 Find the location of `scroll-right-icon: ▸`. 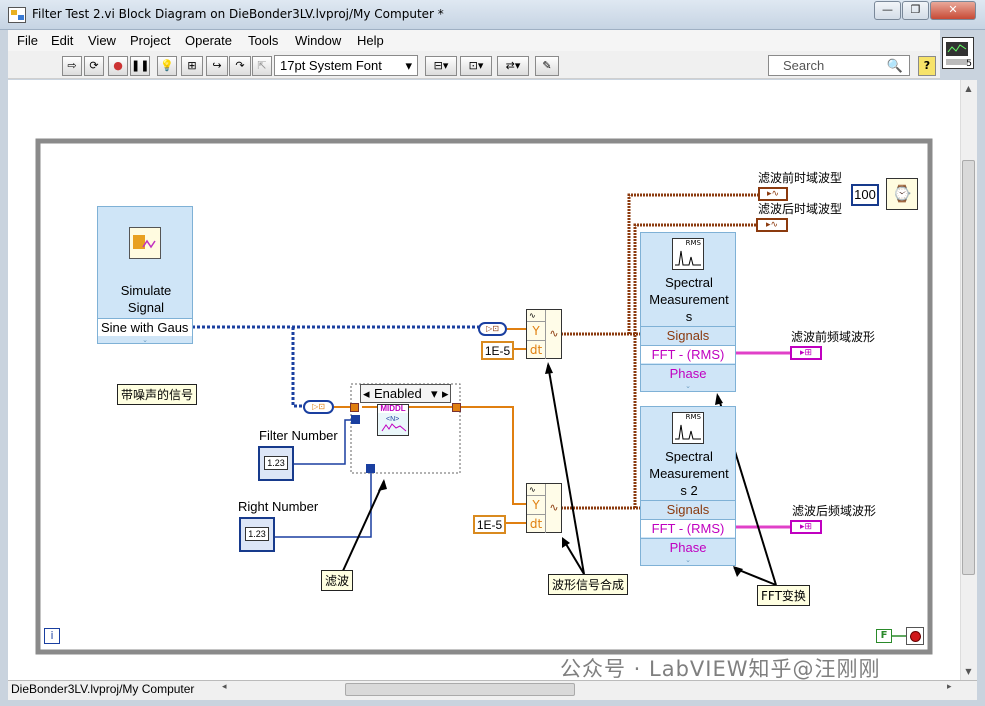

scroll-right-icon: ▸ is located at coordinates (949, 687).